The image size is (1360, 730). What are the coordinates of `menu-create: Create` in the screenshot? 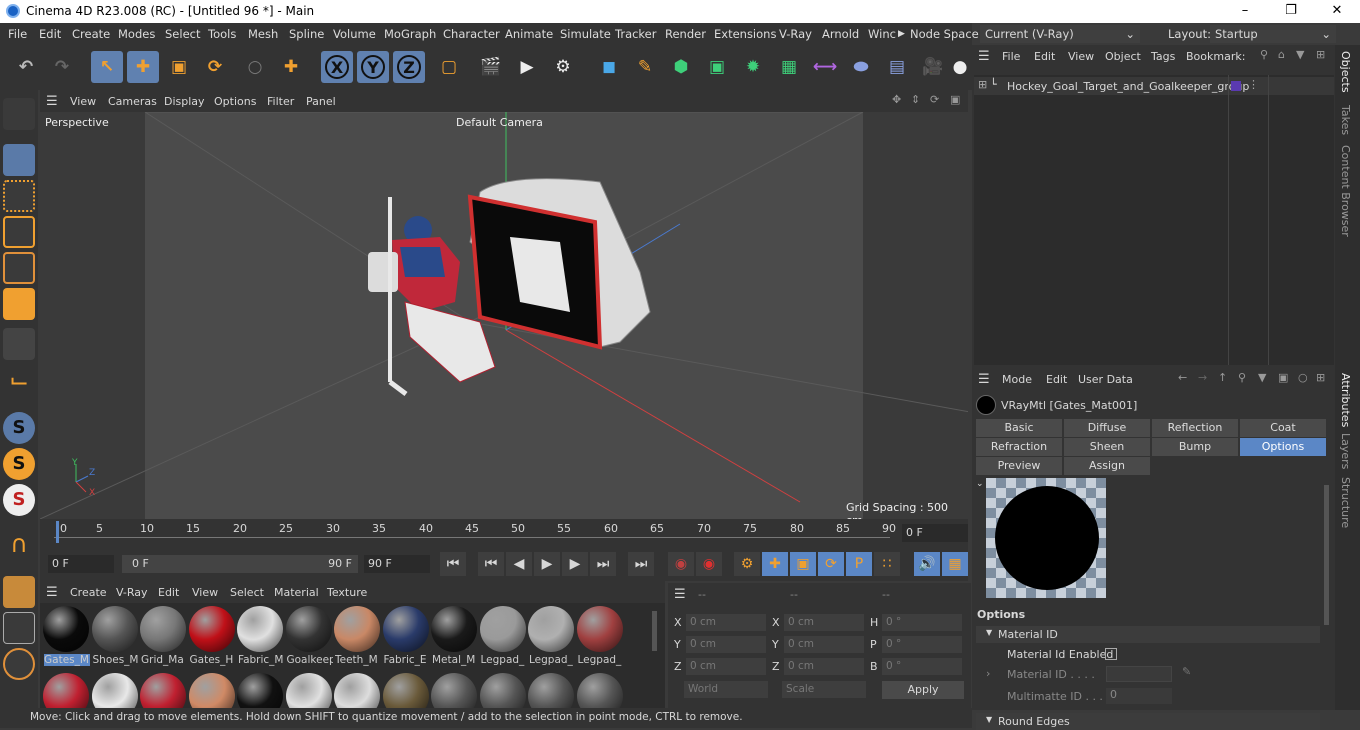 It's located at (91, 34).